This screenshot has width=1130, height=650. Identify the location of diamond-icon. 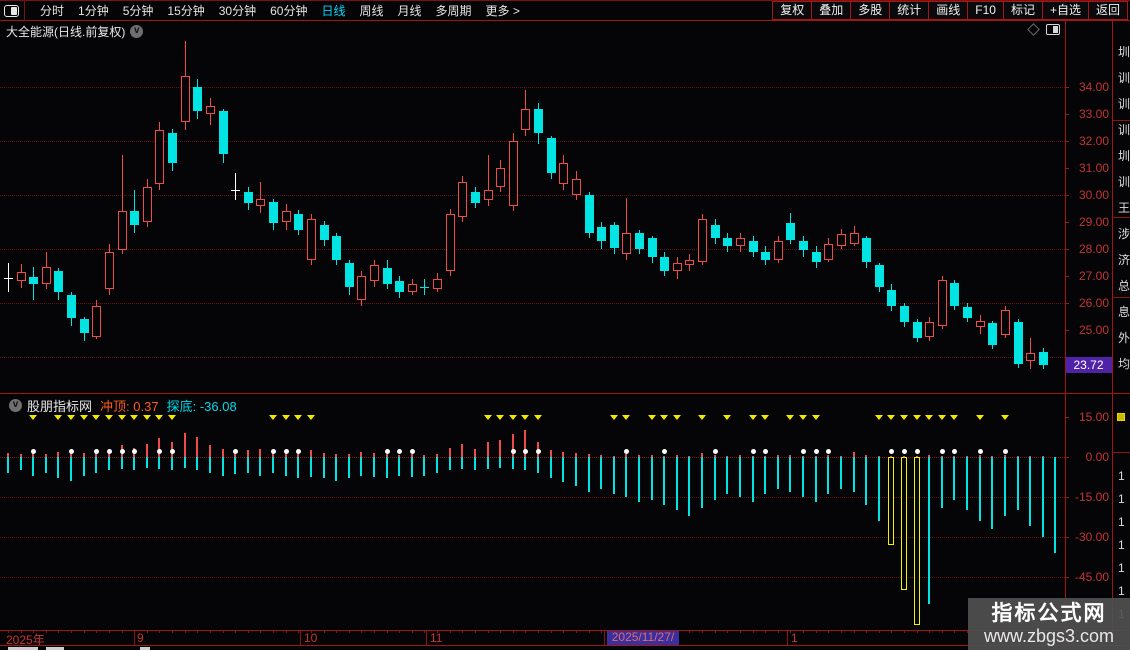
(1033, 29).